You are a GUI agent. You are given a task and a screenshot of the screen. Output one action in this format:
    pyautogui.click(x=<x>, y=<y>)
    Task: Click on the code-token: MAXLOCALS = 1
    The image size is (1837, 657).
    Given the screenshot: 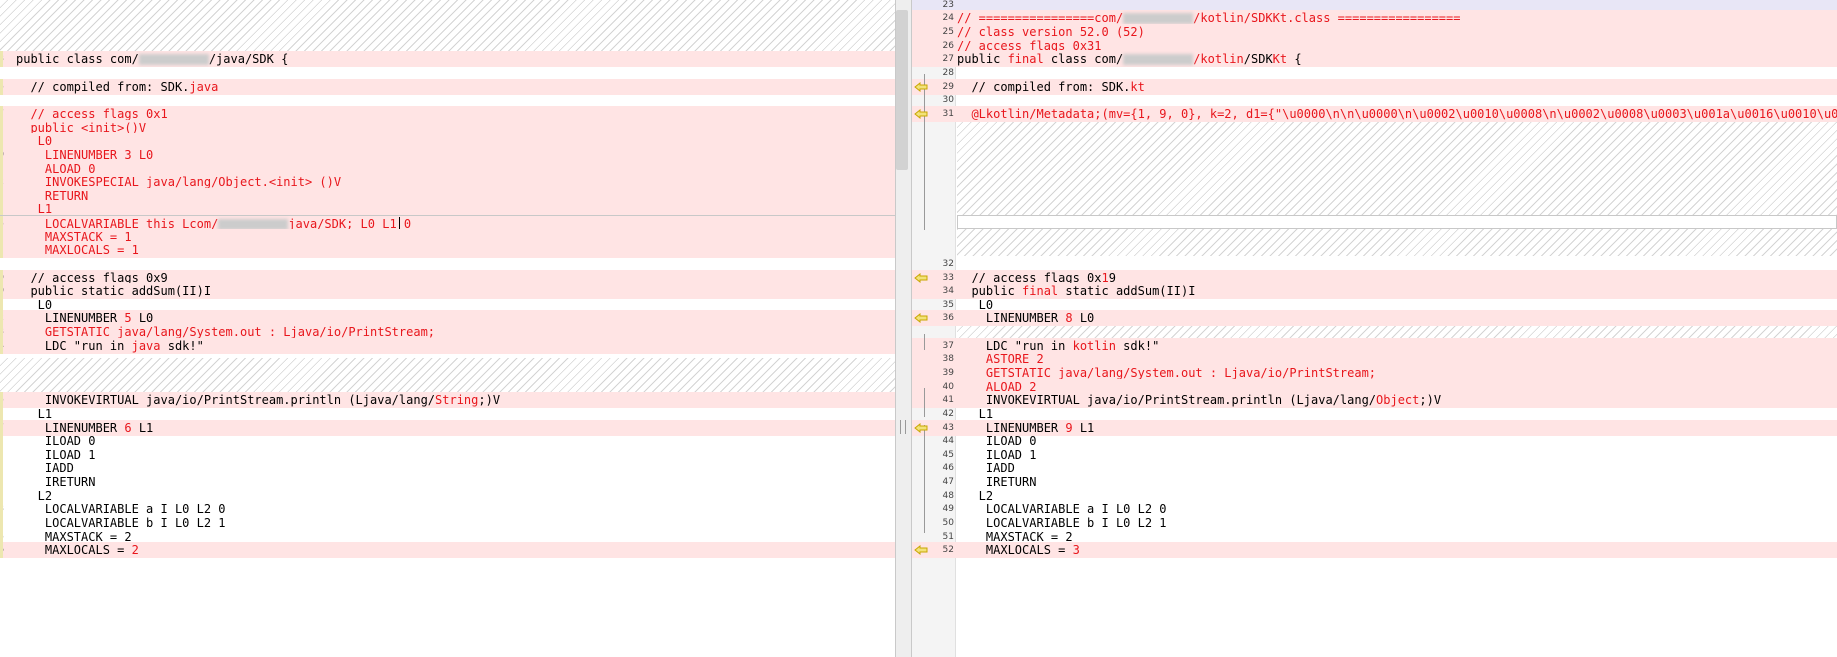 What is the action you would take?
    pyautogui.click(x=77, y=250)
    